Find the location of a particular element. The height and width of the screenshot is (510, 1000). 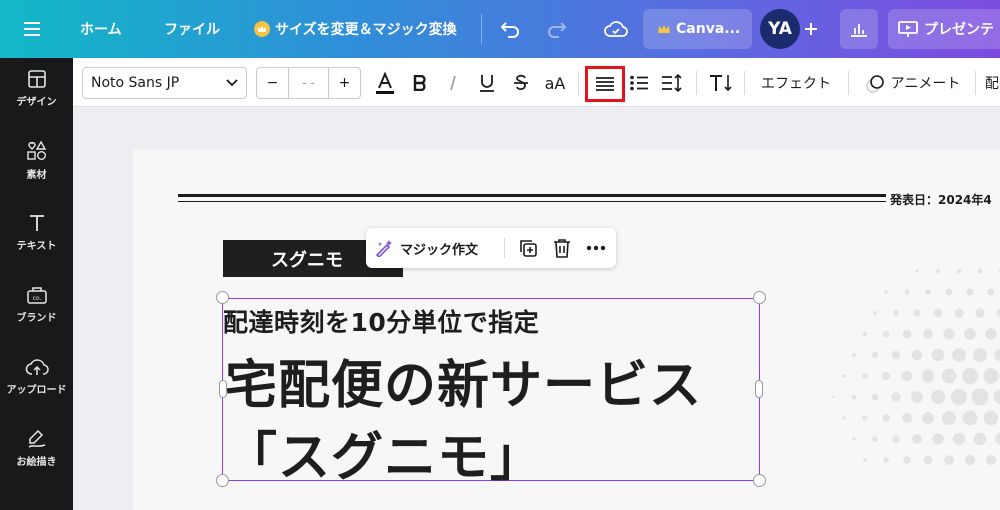

resize-handle-right is located at coordinates (759, 389).